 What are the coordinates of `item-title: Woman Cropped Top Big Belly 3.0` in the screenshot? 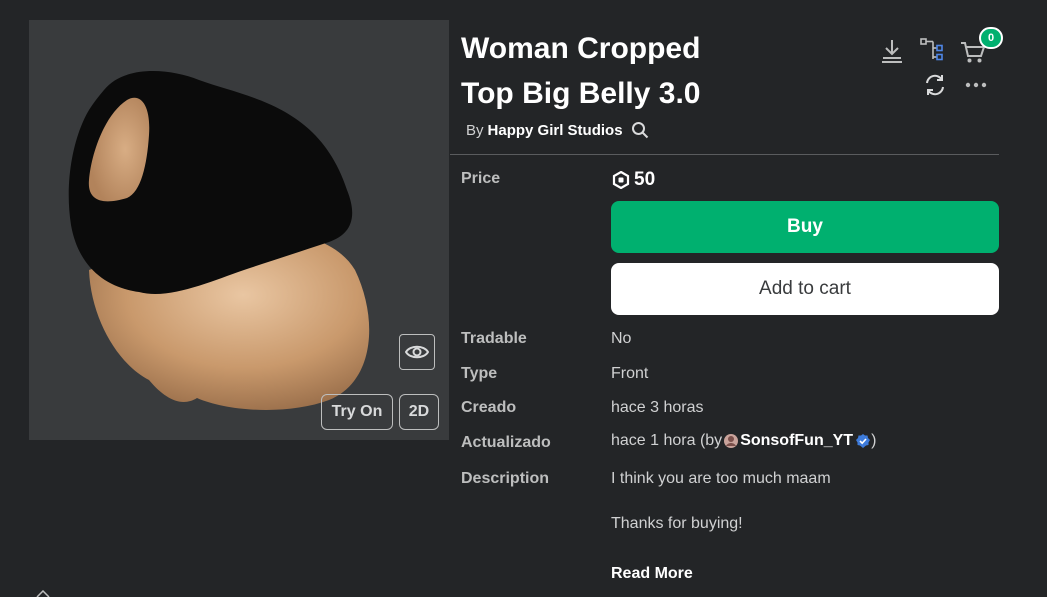 It's located at (581, 71).